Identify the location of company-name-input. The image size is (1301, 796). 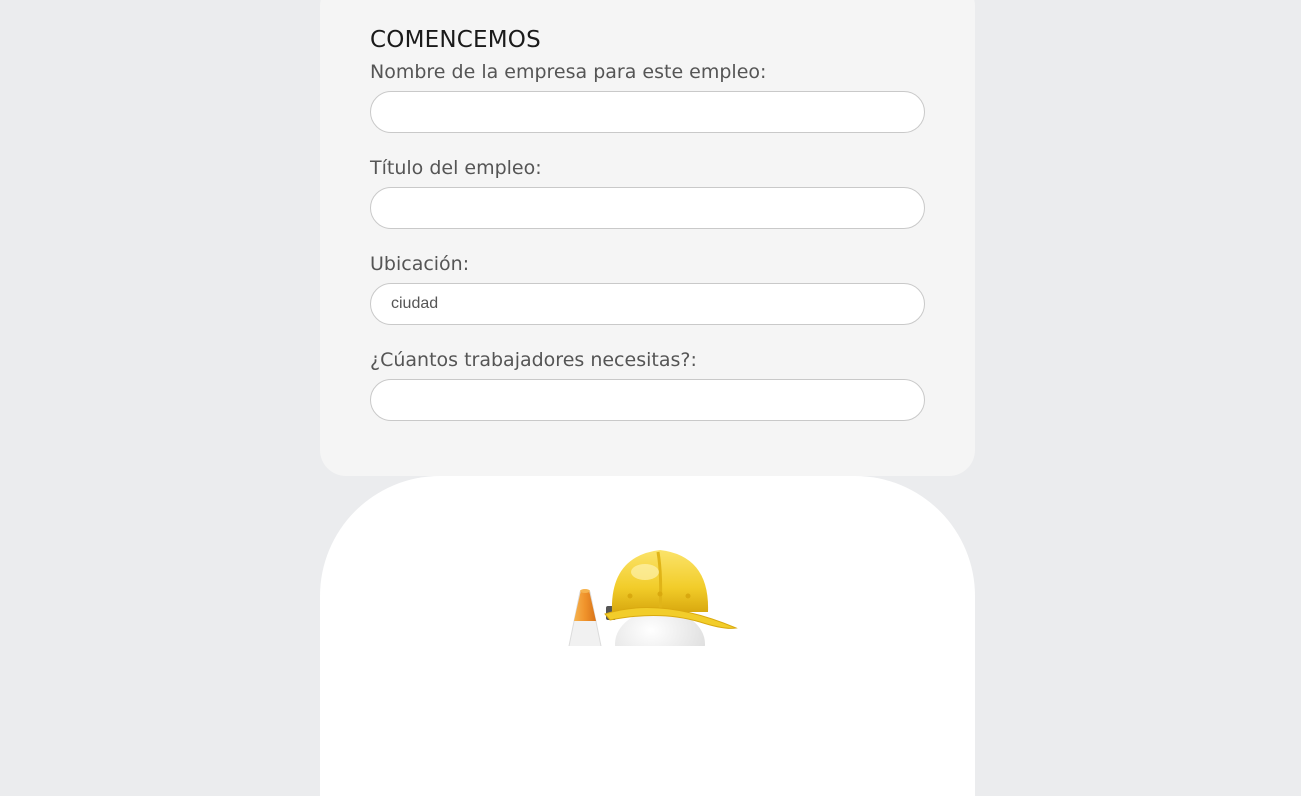
(647, 112).